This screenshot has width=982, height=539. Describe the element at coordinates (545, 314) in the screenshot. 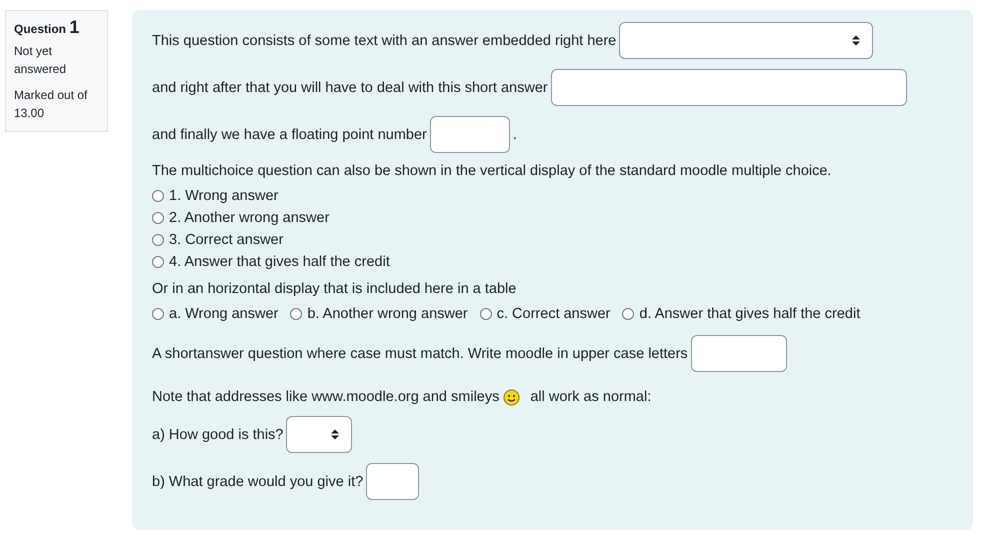

I see `radio-option: c. Correct answer` at that location.